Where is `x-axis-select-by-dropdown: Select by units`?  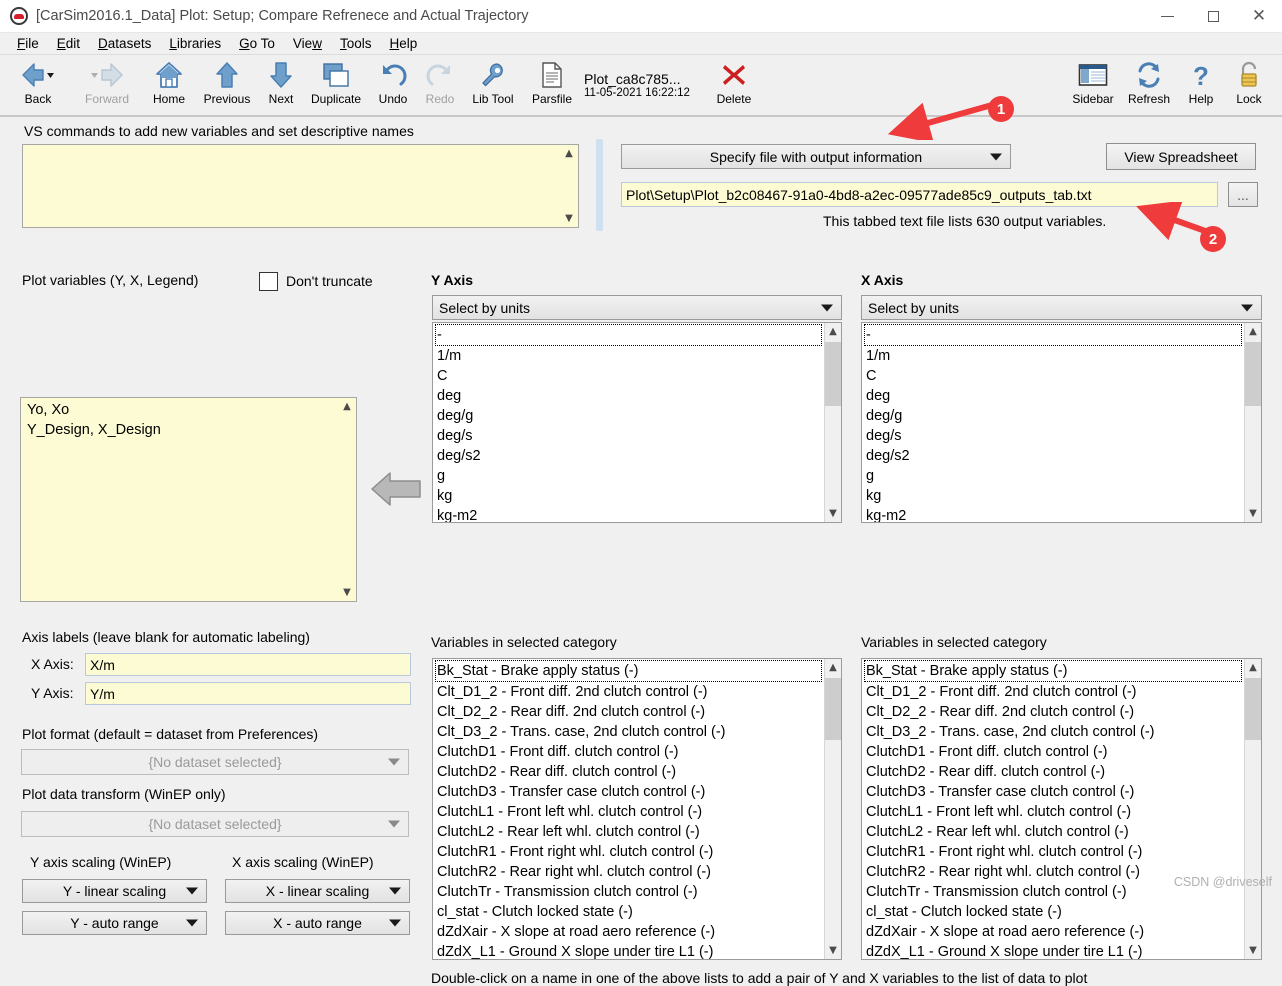
x-axis-select-by-dropdown: Select by units is located at coordinates (1061, 307).